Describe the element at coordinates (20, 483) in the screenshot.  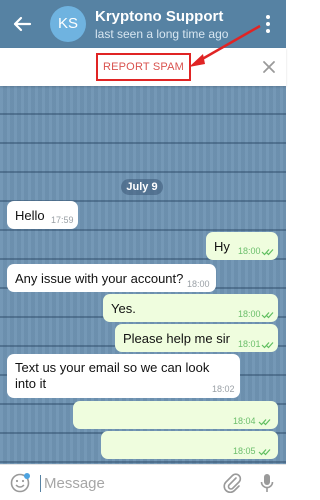
I see `smiley-icon` at that location.